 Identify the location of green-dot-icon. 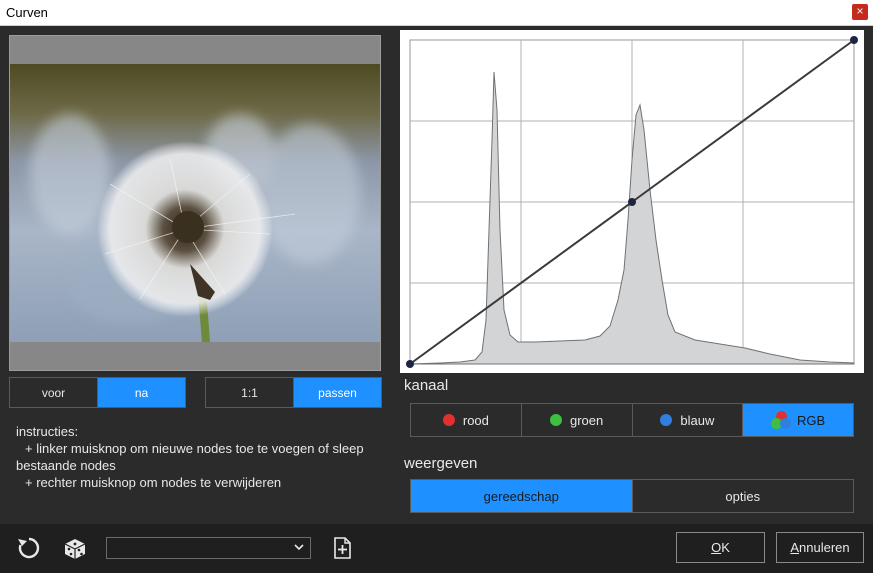
(556, 420).